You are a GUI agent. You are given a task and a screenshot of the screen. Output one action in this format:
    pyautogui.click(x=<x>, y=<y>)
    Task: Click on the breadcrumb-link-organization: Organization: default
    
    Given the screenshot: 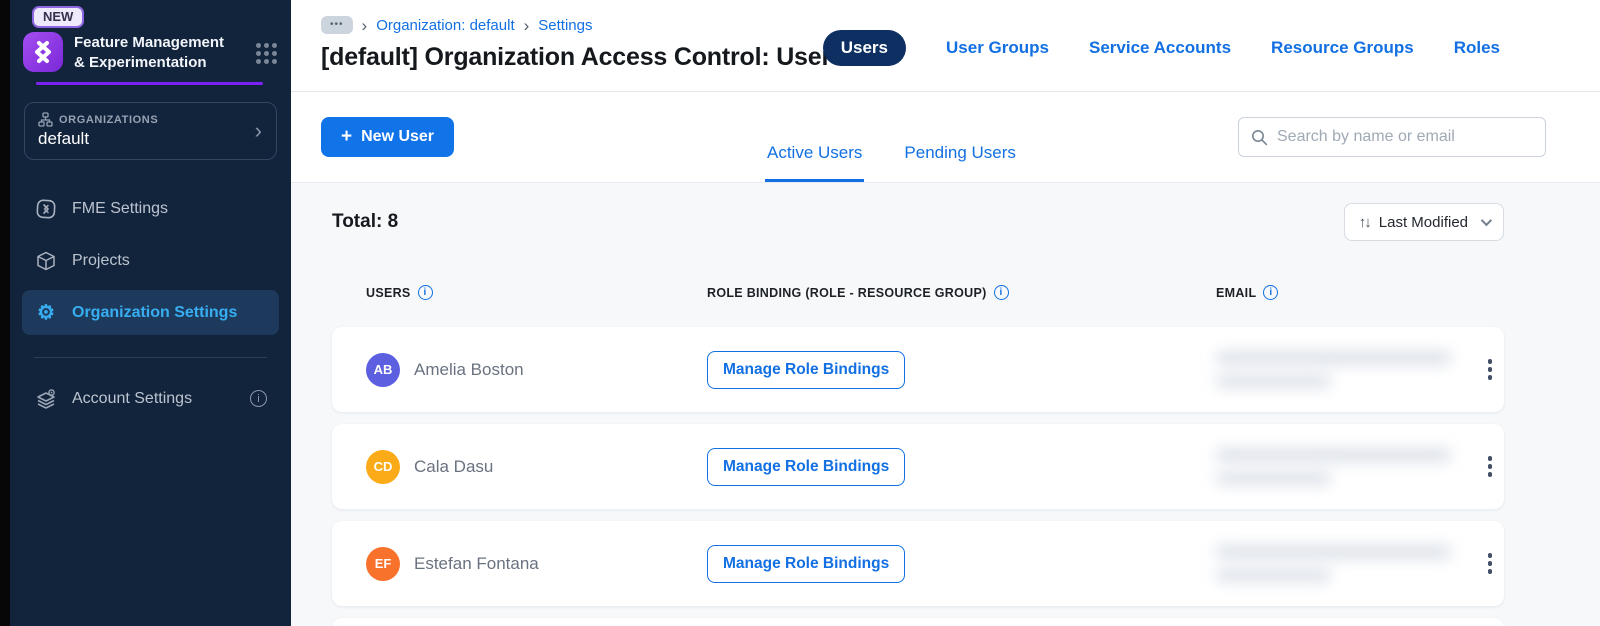 What is the action you would take?
    pyautogui.click(x=445, y=25)
    